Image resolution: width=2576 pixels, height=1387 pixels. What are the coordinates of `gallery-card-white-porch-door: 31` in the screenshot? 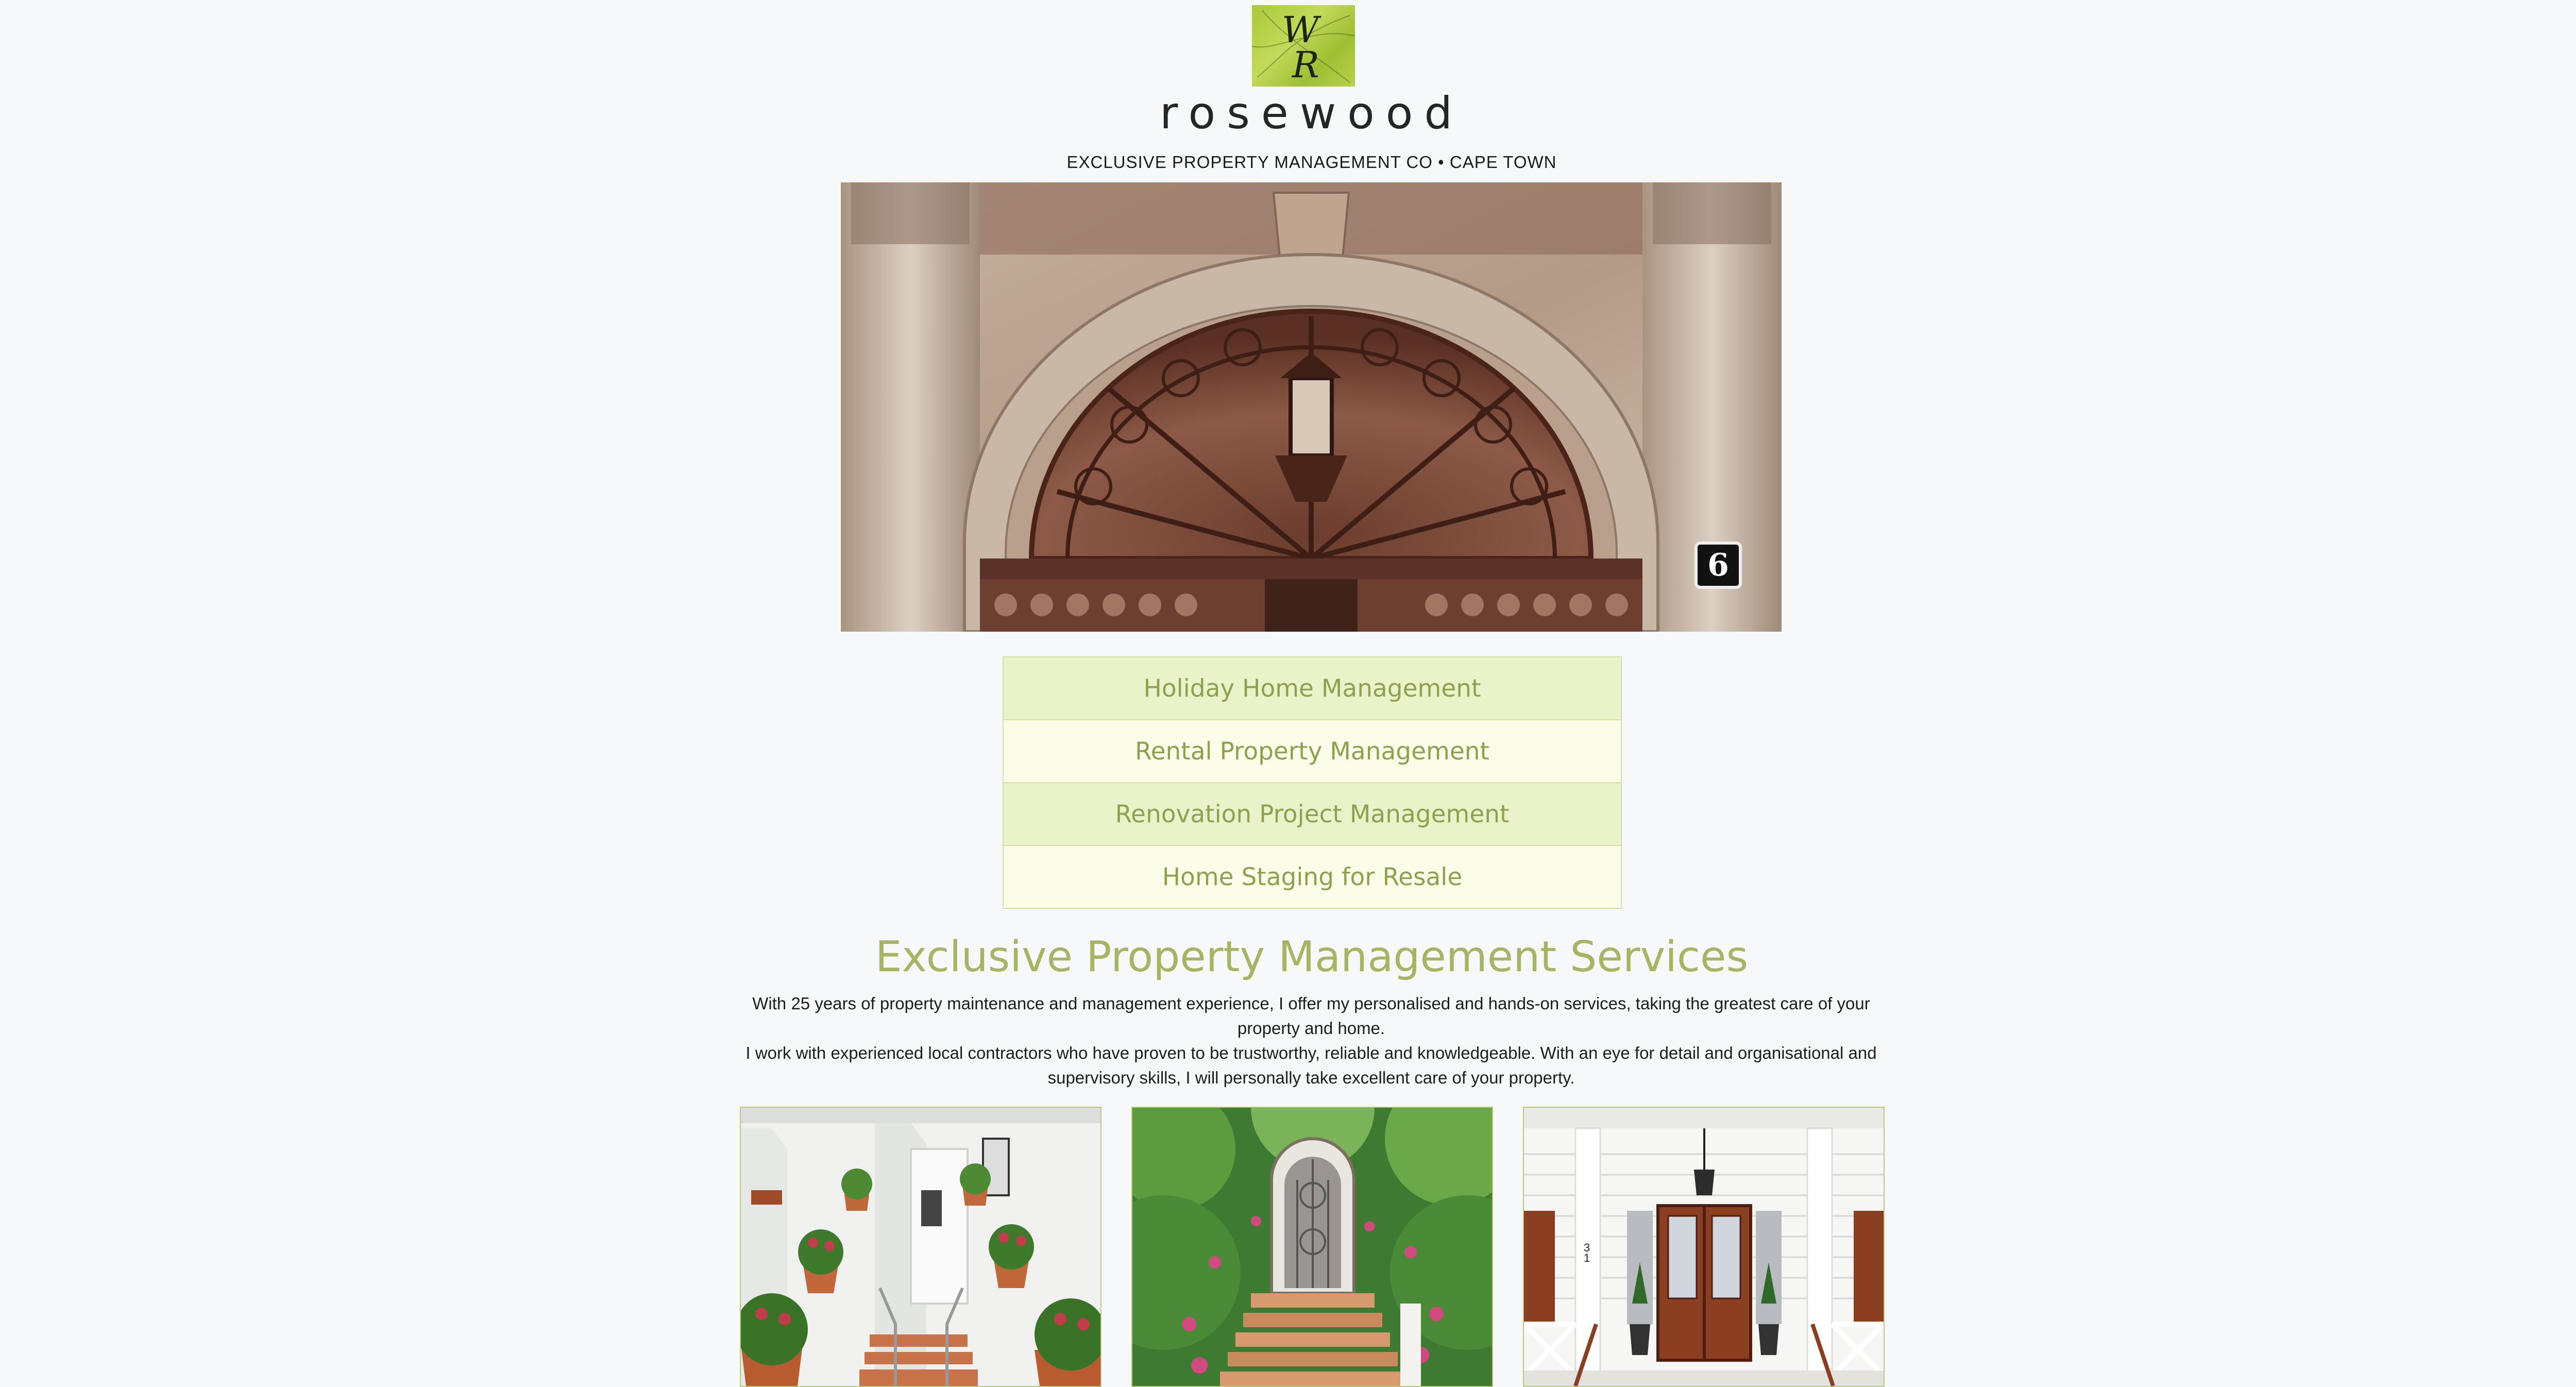 It's located at (1704, 1247).